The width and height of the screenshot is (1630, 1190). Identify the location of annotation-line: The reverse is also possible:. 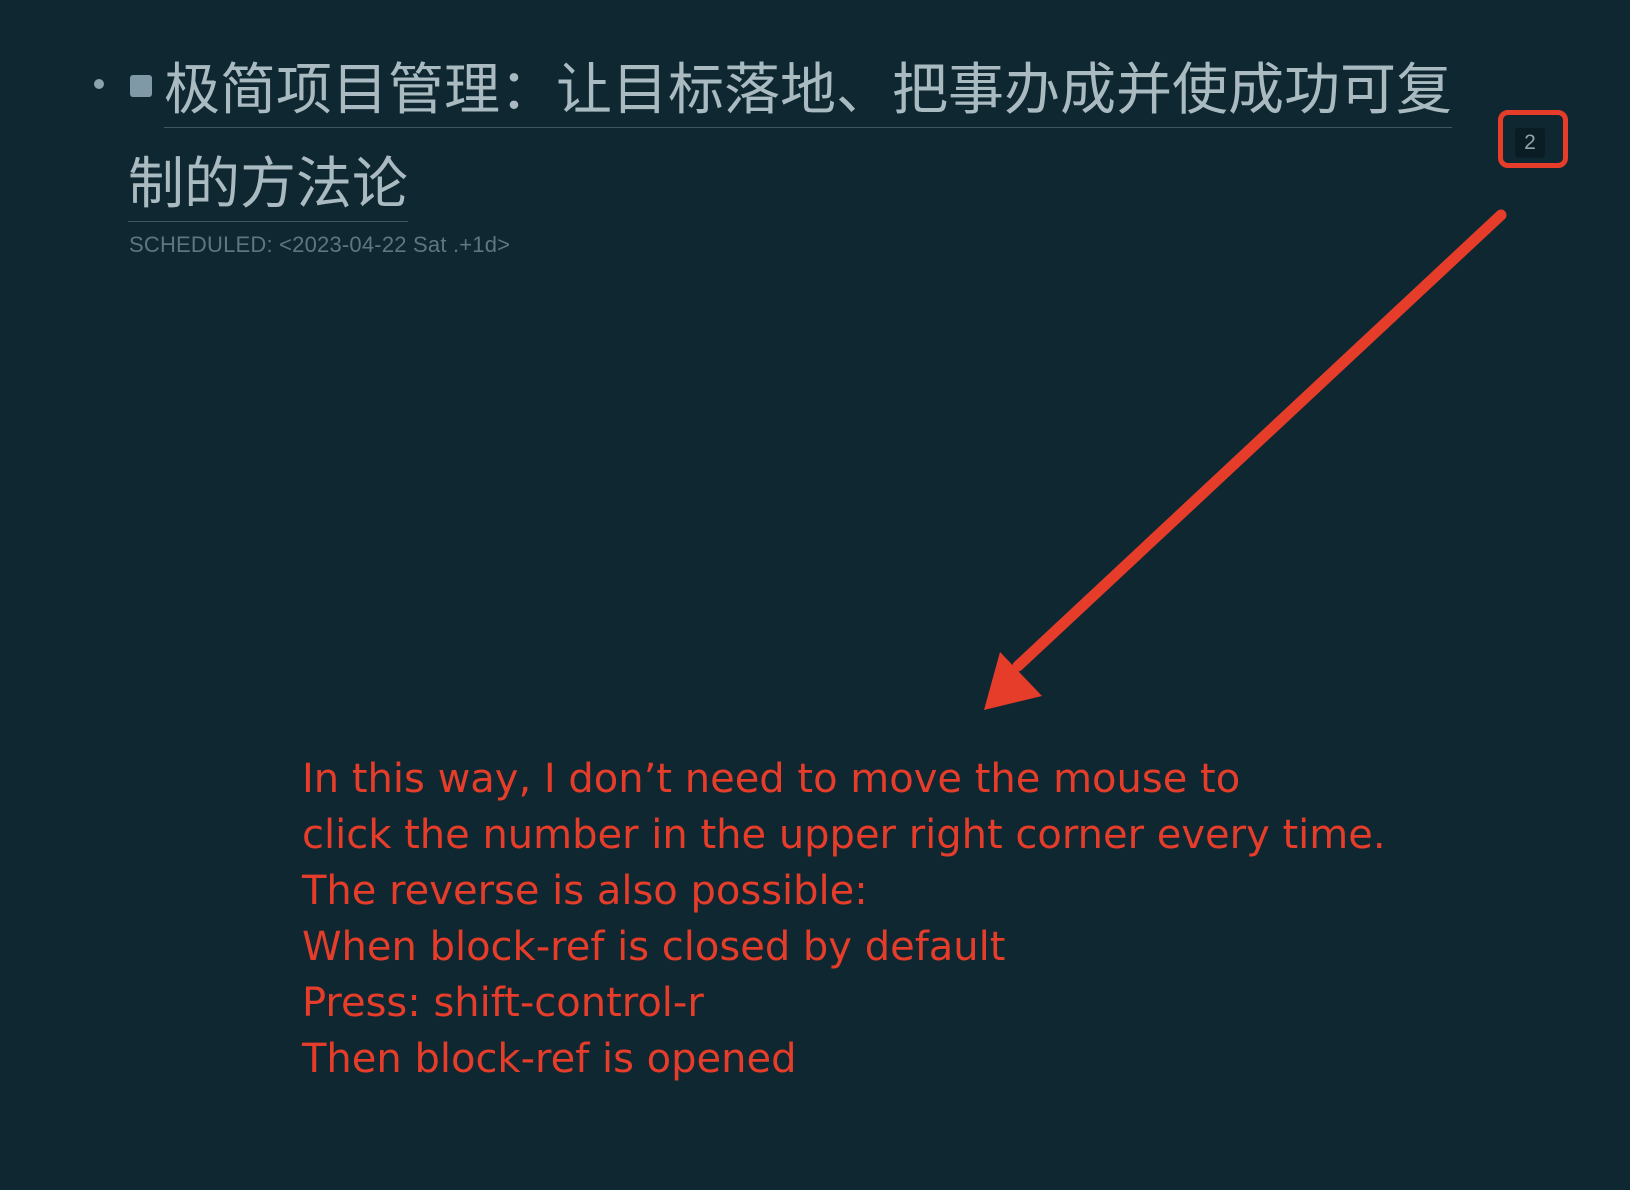
(585, 891).